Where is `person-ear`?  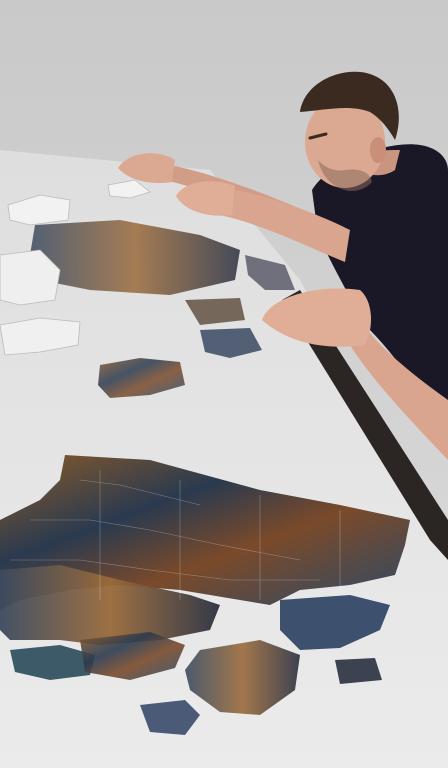
person-ear is located at coordinates (378, 150).